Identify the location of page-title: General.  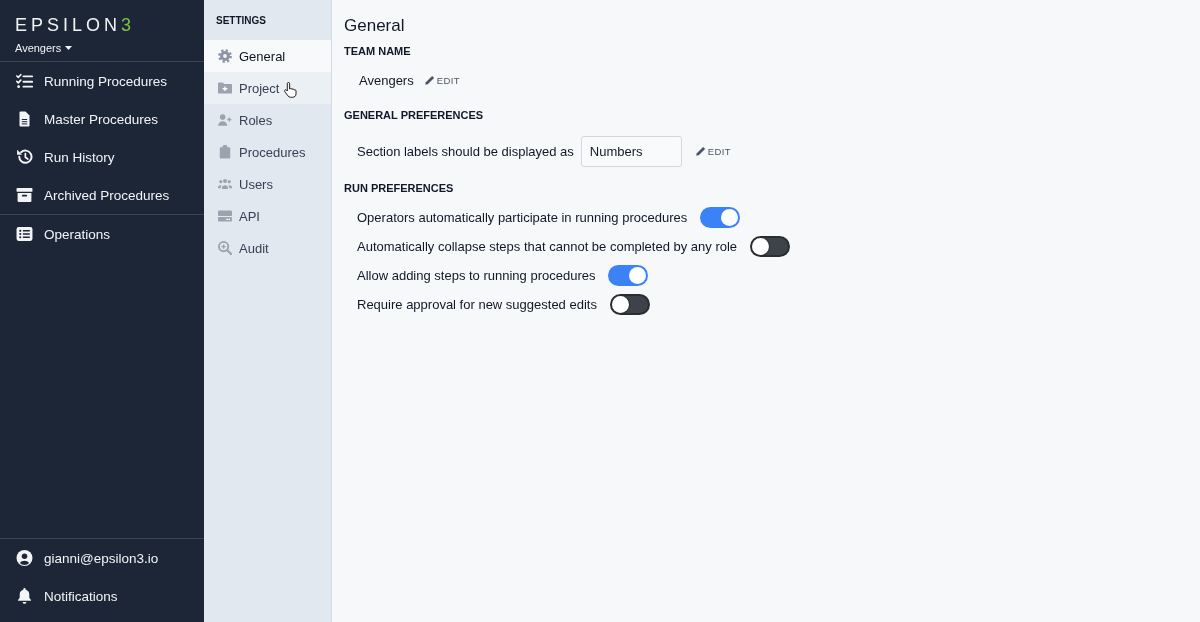
(374, 26).